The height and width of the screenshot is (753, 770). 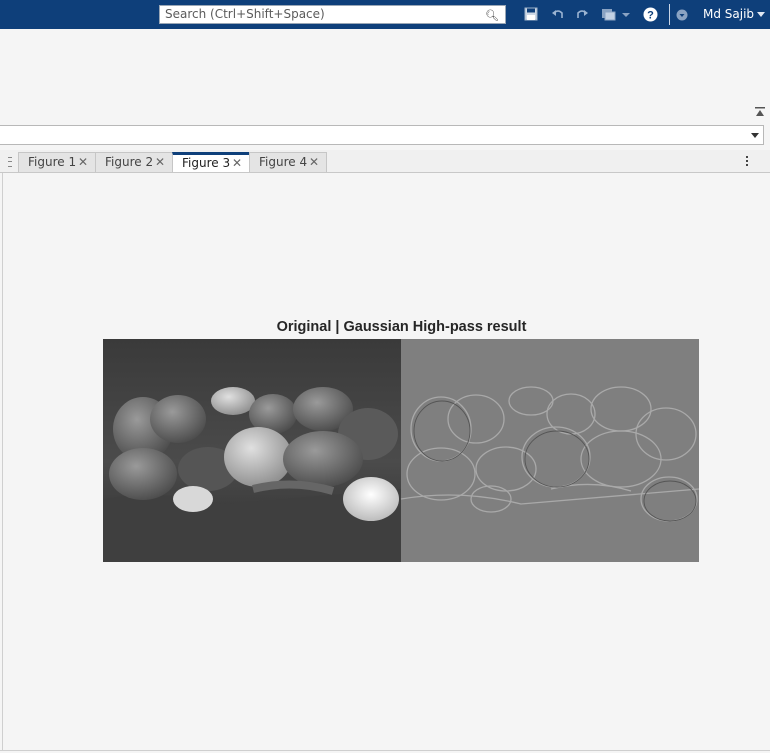 What do you see at coordinates (245, 14) in the screenshot?
I see `search-placeholder: Search (Ctrl+Shift+Space)` at bounding box center [245, 14].